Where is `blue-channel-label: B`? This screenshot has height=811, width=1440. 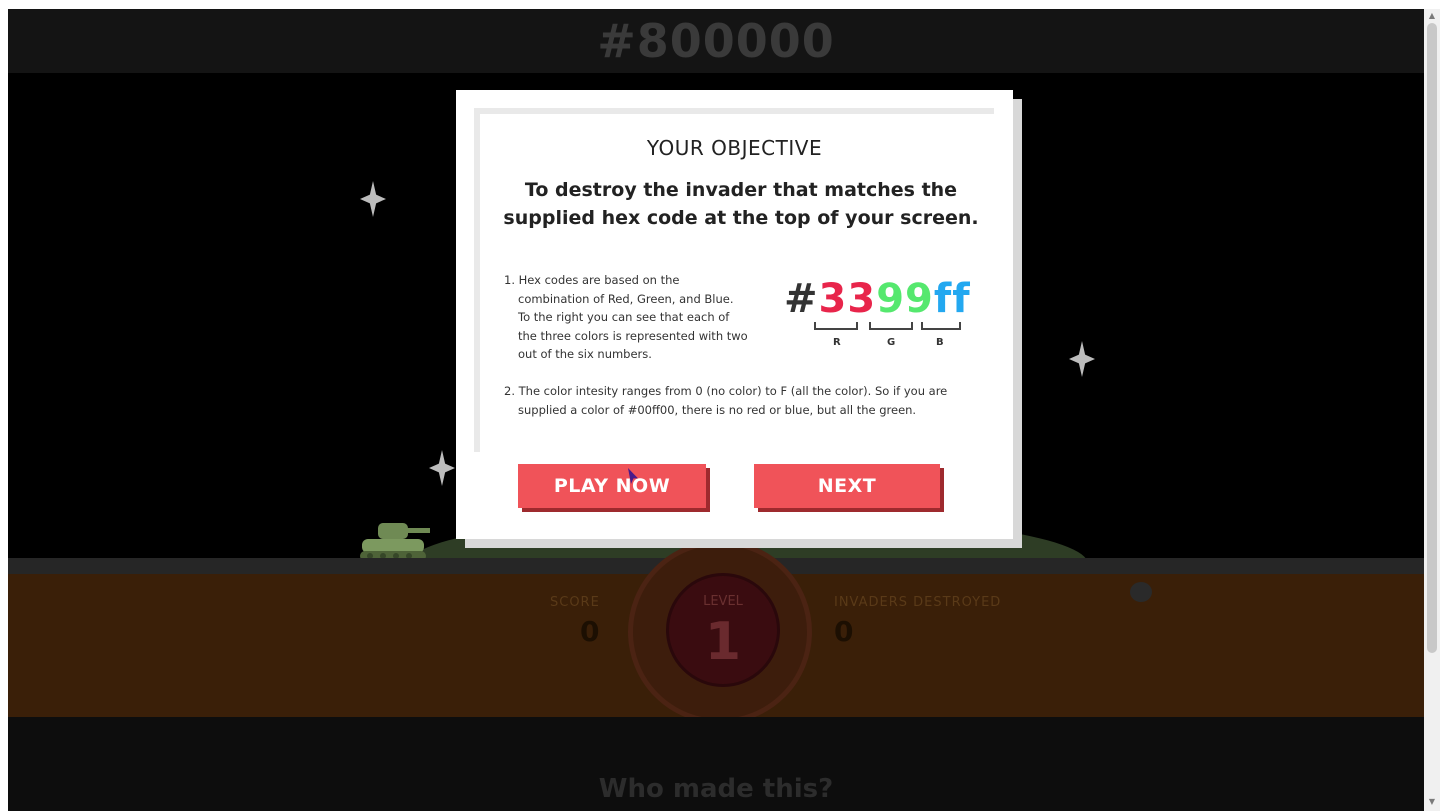
blue-channel-label: B is located at coordinates (940, 342).